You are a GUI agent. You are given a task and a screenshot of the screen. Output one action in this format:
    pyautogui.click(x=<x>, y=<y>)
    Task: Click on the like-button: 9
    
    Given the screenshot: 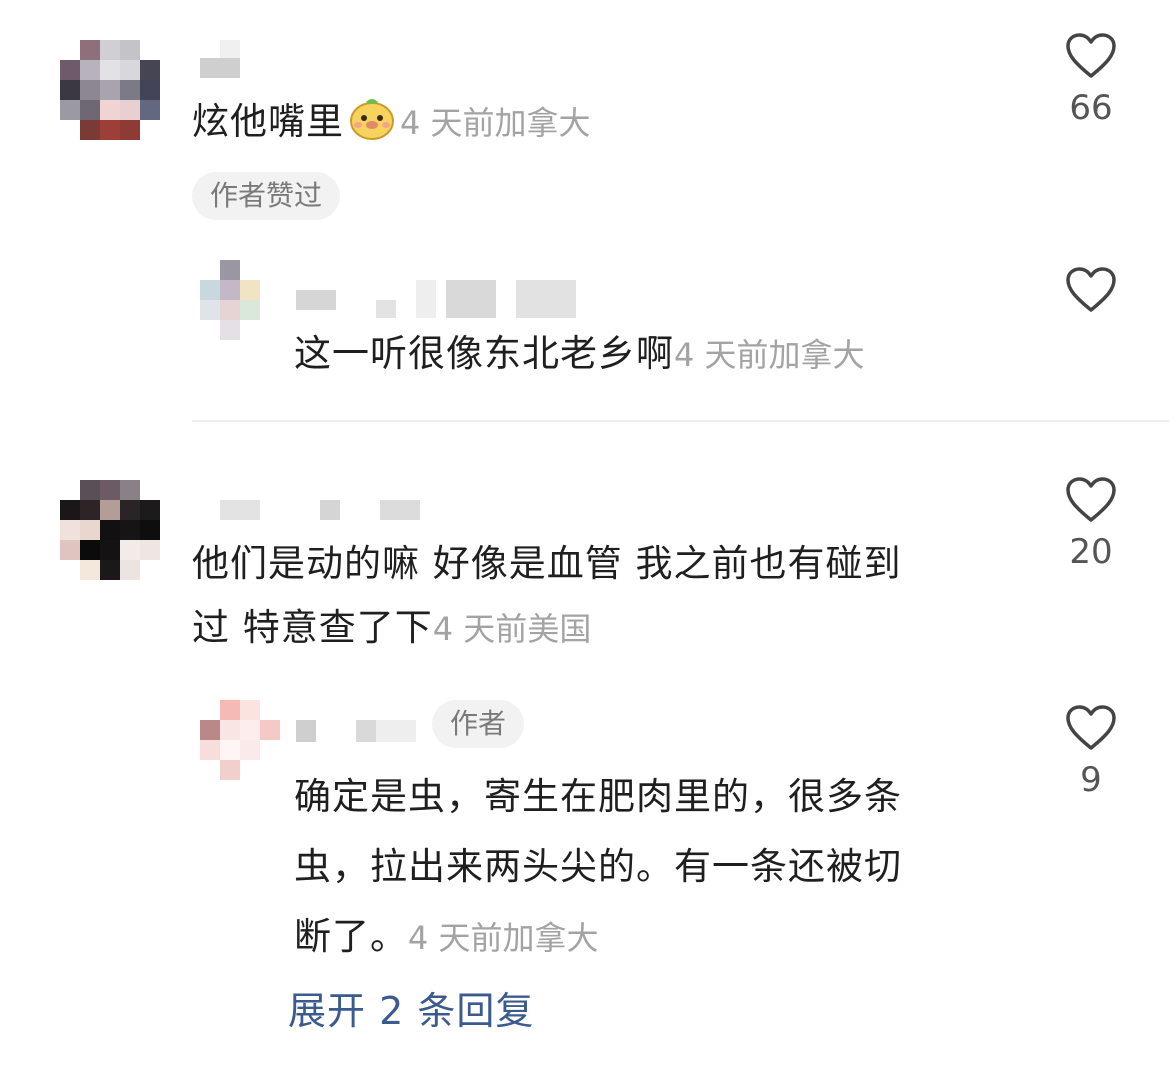 What is the action you would take?
    pyautogui.click(x=1091, y=752)
    